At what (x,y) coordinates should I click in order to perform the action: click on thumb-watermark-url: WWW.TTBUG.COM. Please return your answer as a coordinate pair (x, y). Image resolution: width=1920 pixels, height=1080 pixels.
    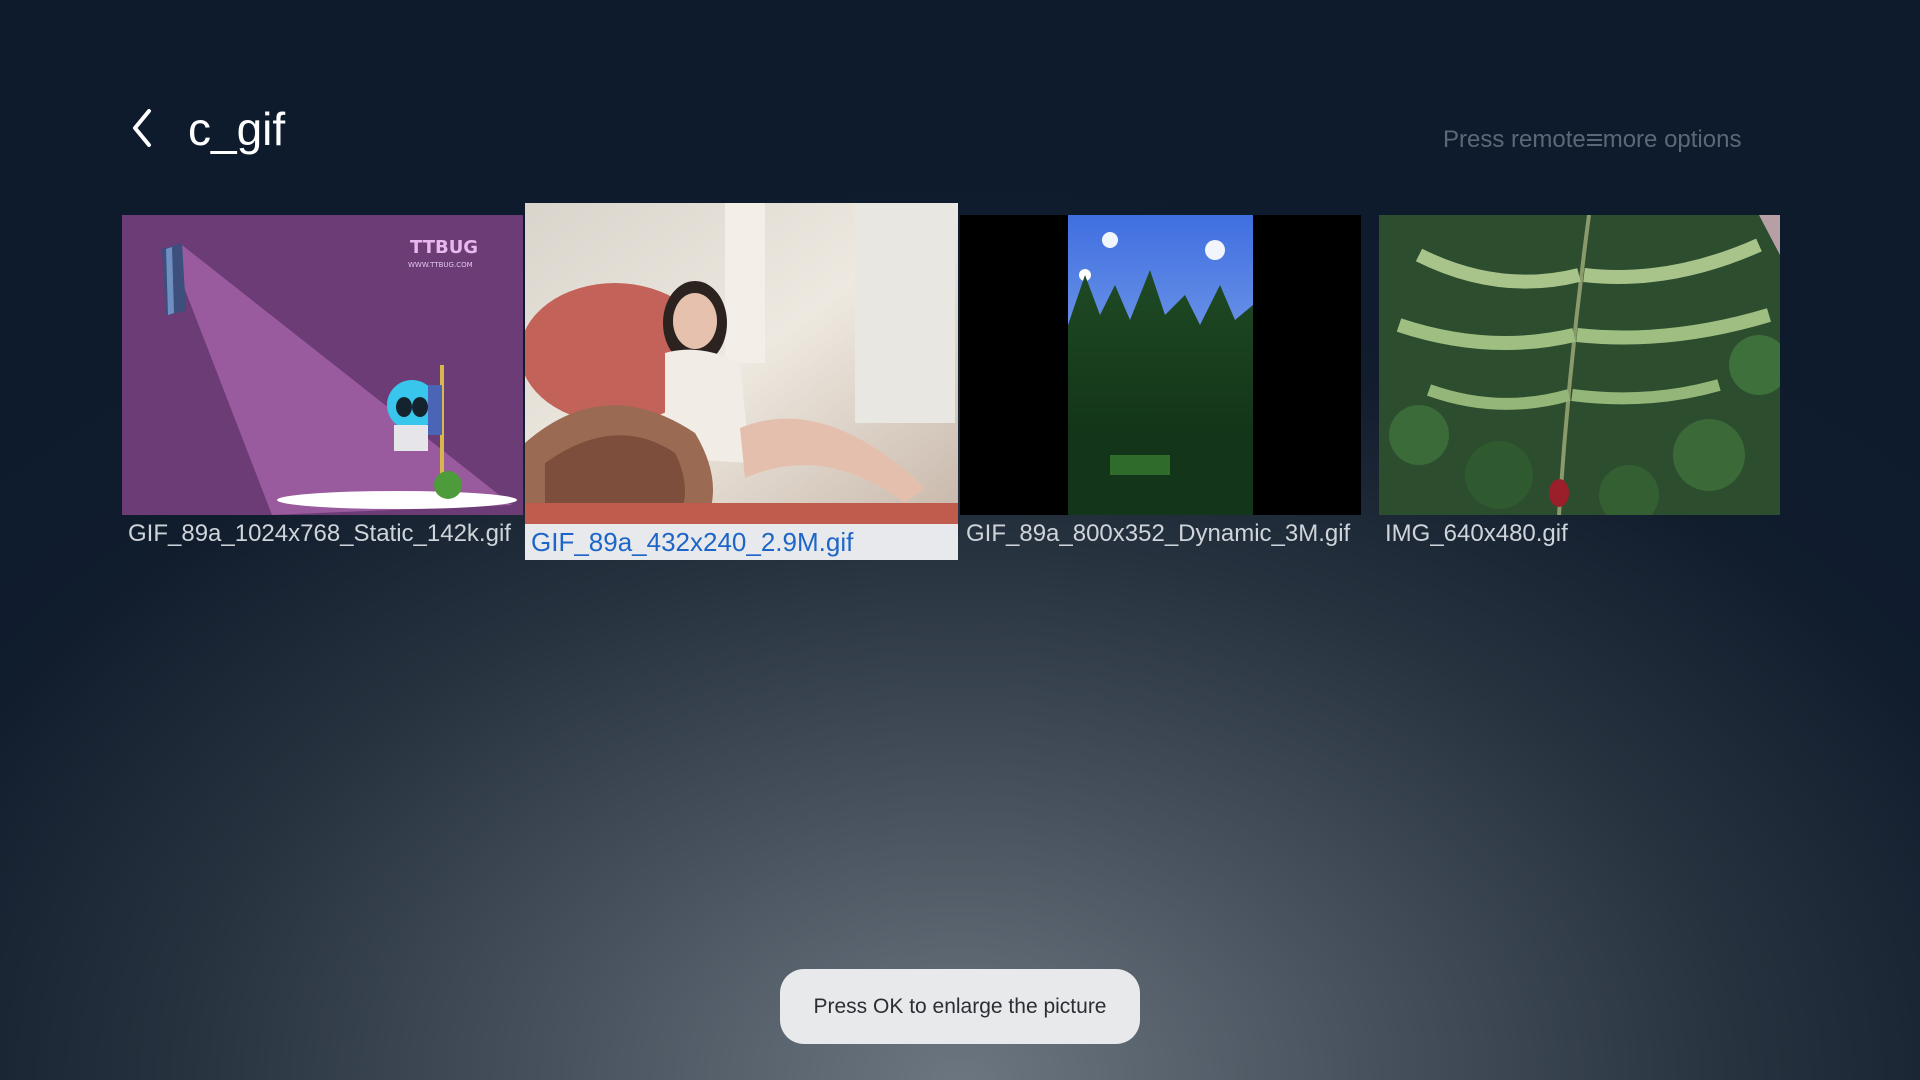
    Looking at the image, I should click on (440, 265).